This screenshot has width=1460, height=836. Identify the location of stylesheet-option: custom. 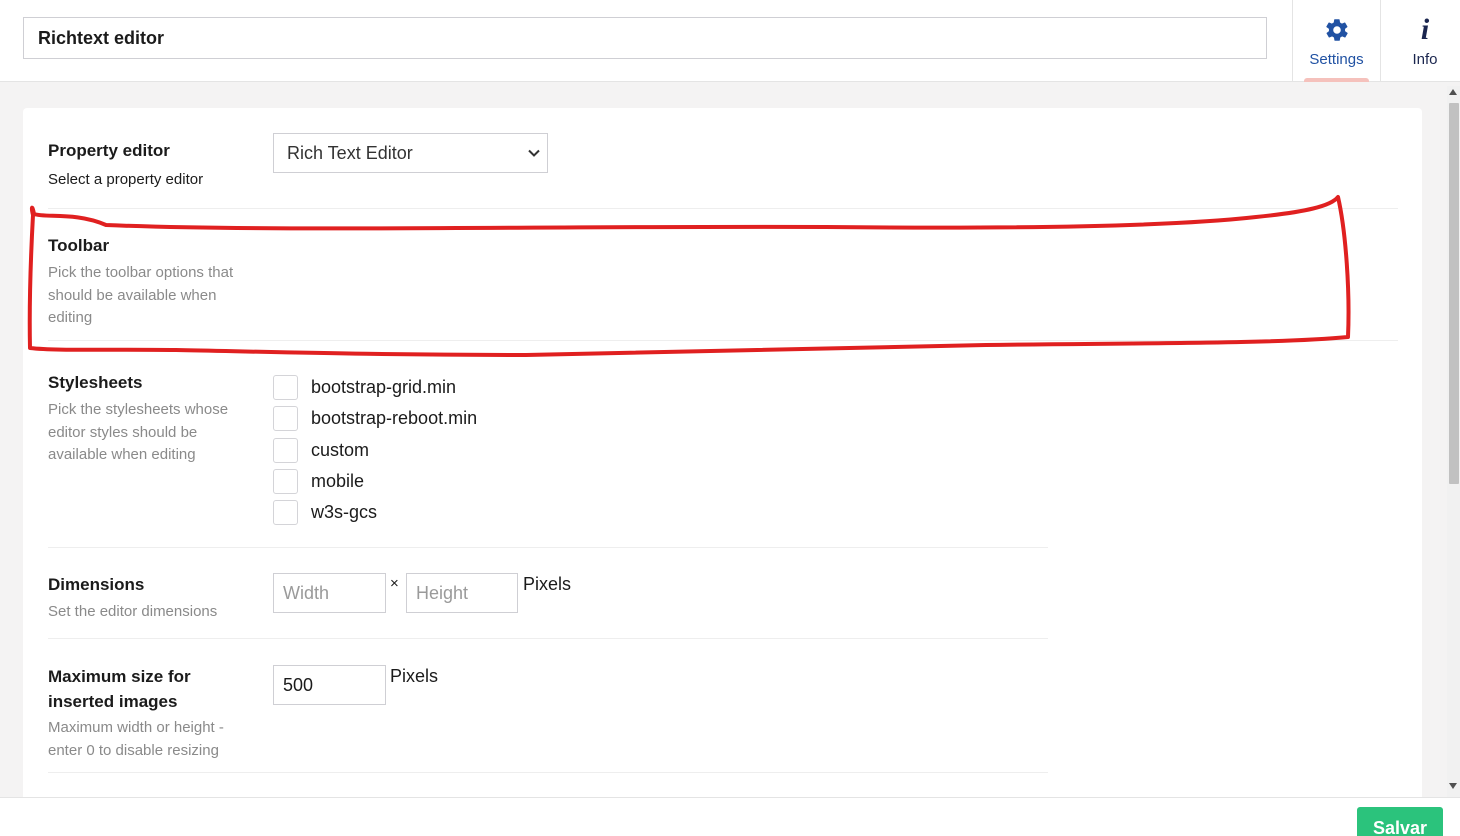
(375, 450).